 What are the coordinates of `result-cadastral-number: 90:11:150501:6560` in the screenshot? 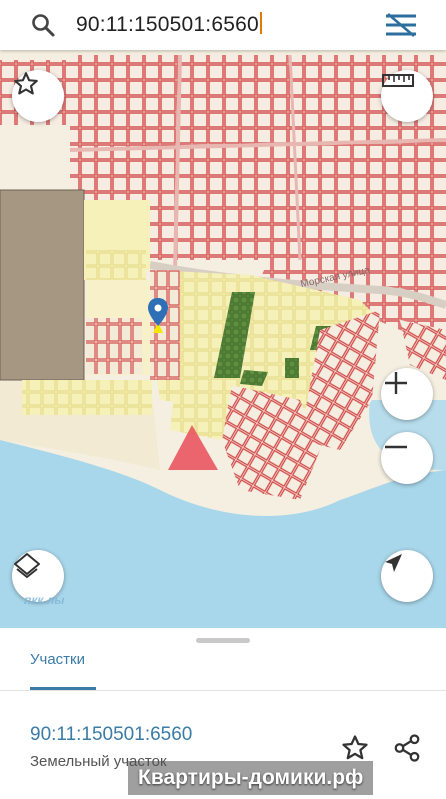 It's located at (111, 735).